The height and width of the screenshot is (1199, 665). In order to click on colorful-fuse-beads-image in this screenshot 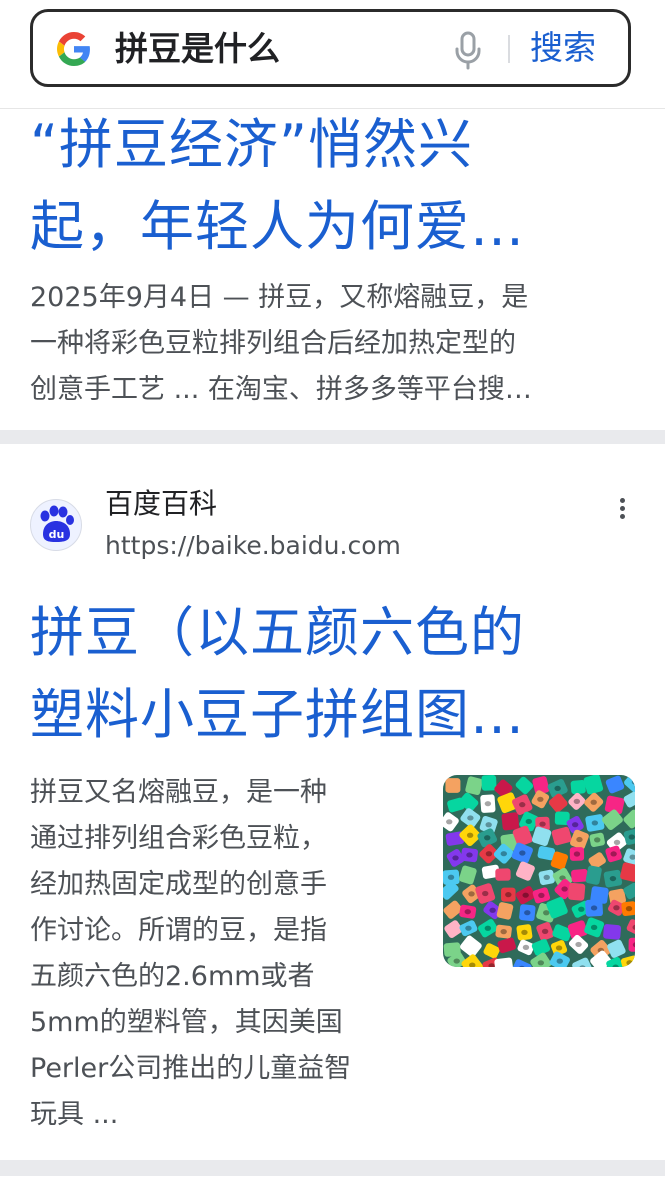, I will do `click(539, 871)`.